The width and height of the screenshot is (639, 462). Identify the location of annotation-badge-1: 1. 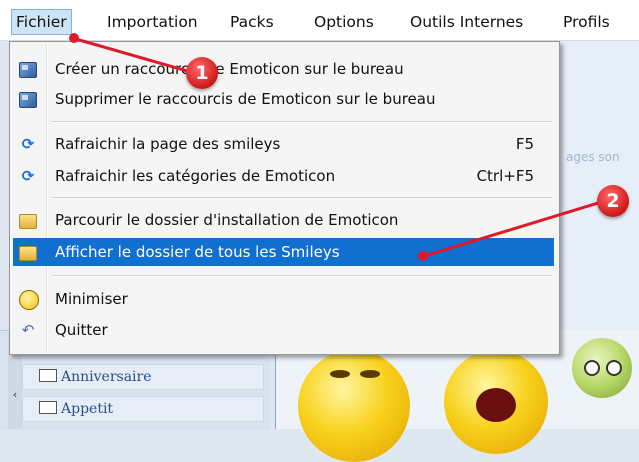
(202, 73).